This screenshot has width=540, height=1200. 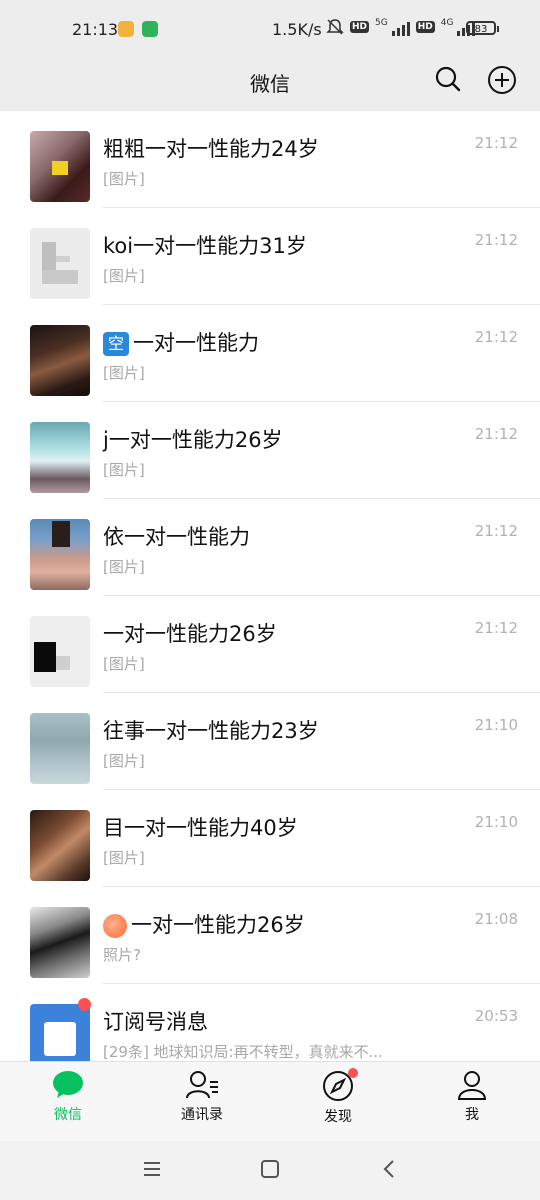 I want to click on status-icons: HD 5G HD 4G, so click(x=401, y=27).